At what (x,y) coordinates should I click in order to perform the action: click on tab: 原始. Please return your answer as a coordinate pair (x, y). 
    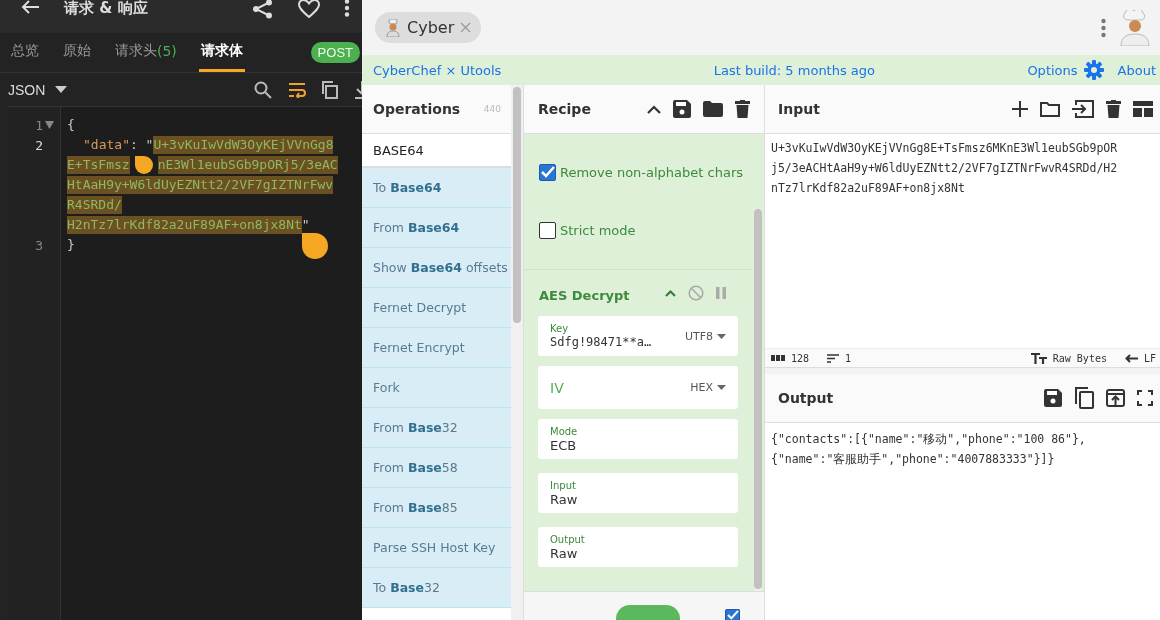
    Looking at the image, I should click on (77, 52).